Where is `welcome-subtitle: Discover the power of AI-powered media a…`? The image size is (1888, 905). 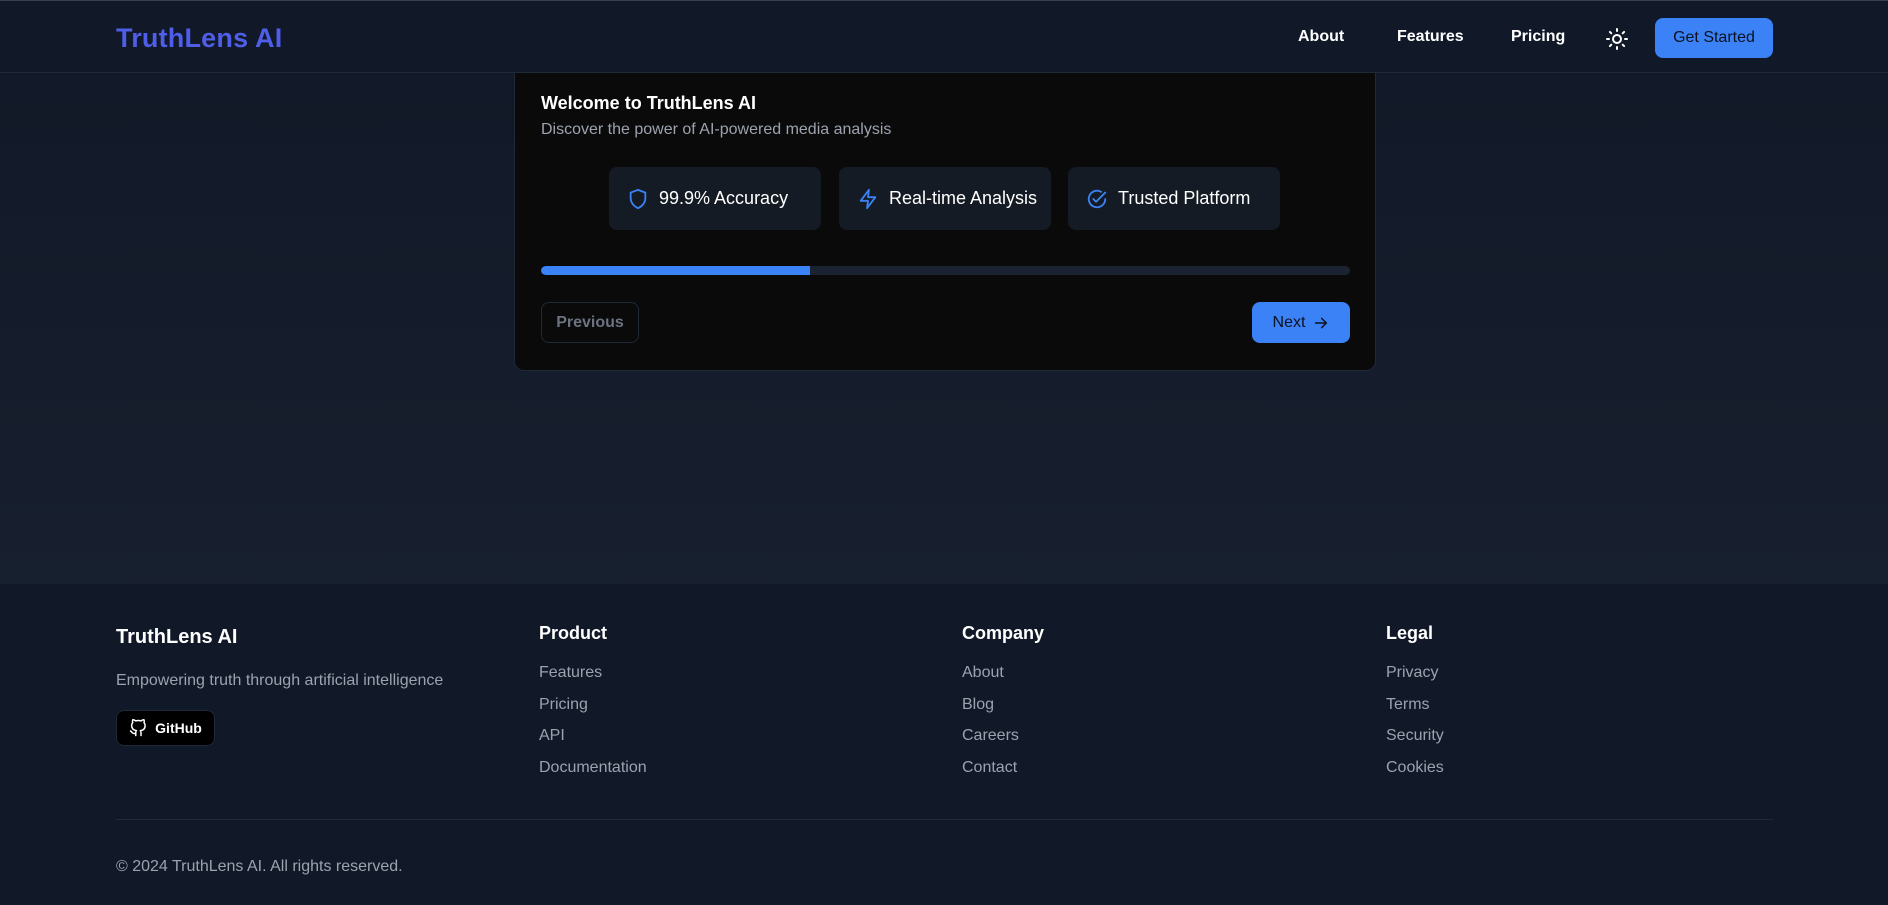
welcome-subtitle: Discover the power of AI-powered media a… is located at coordinates (716, 129).